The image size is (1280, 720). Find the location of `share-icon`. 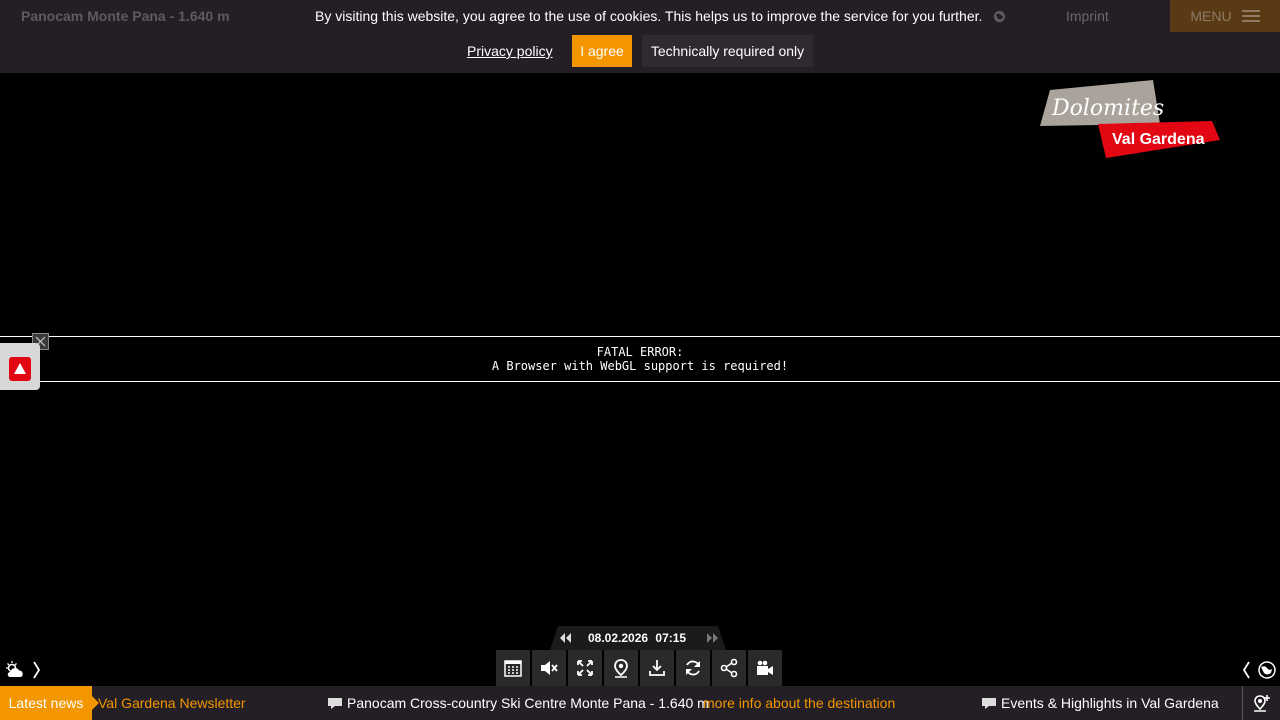

share-icon is located at coordinates (729, 668).